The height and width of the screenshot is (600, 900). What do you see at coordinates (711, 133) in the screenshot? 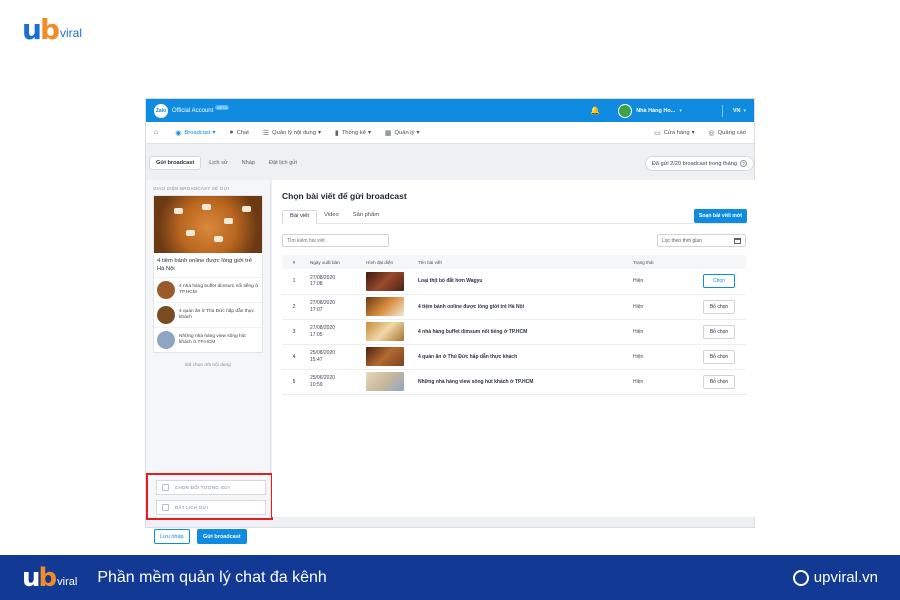
I see `ads-icon: ◎` at bounding box center [711, 133].